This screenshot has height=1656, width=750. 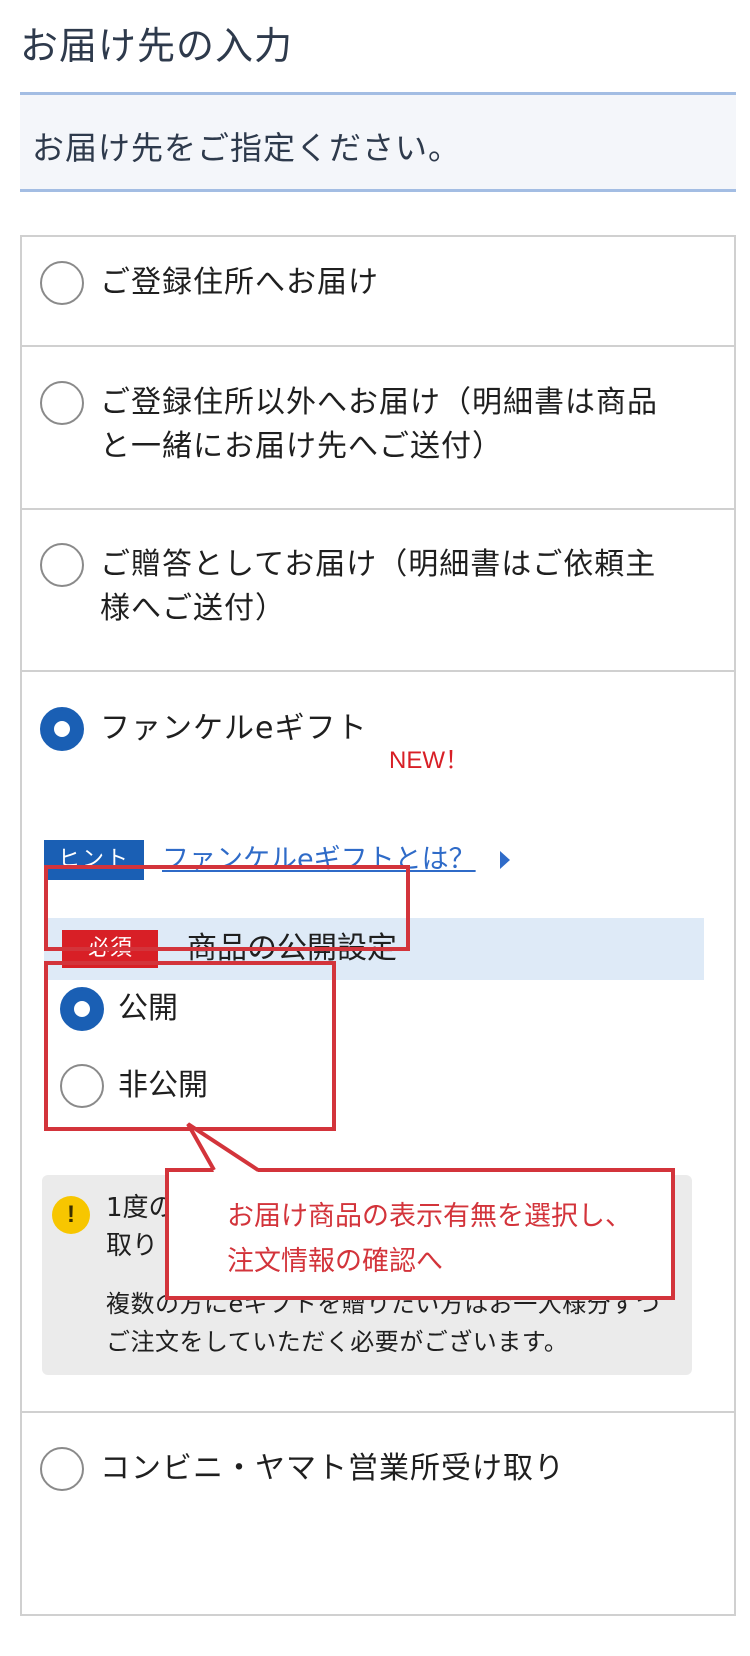 I want to click on callout-pointer, so click(x=223, y=1147).